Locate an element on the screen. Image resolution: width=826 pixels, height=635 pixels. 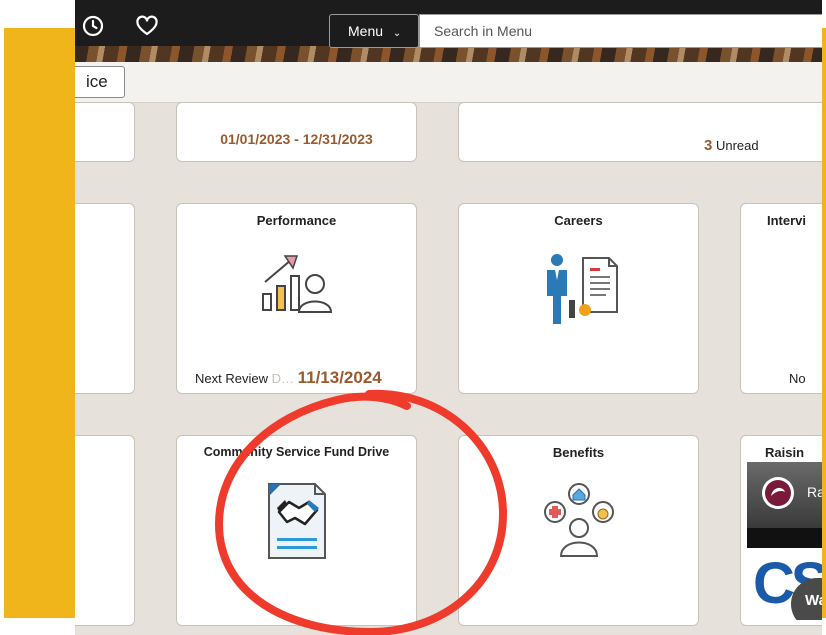
tile-notifications: 3 Unread is located at coordinates (640, 132).